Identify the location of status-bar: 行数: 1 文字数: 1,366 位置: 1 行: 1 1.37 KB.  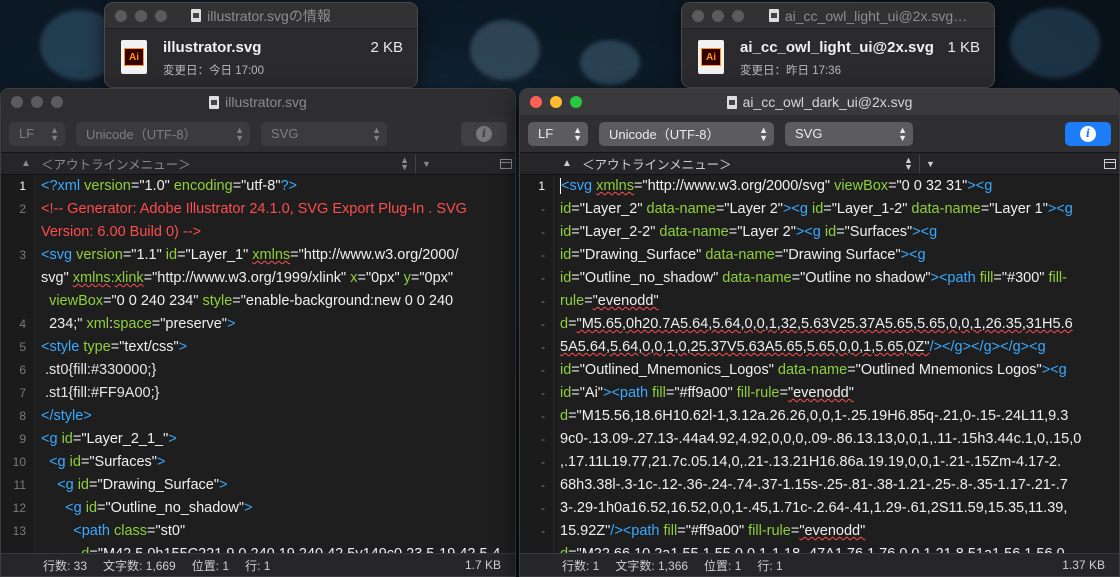
(819, 564).